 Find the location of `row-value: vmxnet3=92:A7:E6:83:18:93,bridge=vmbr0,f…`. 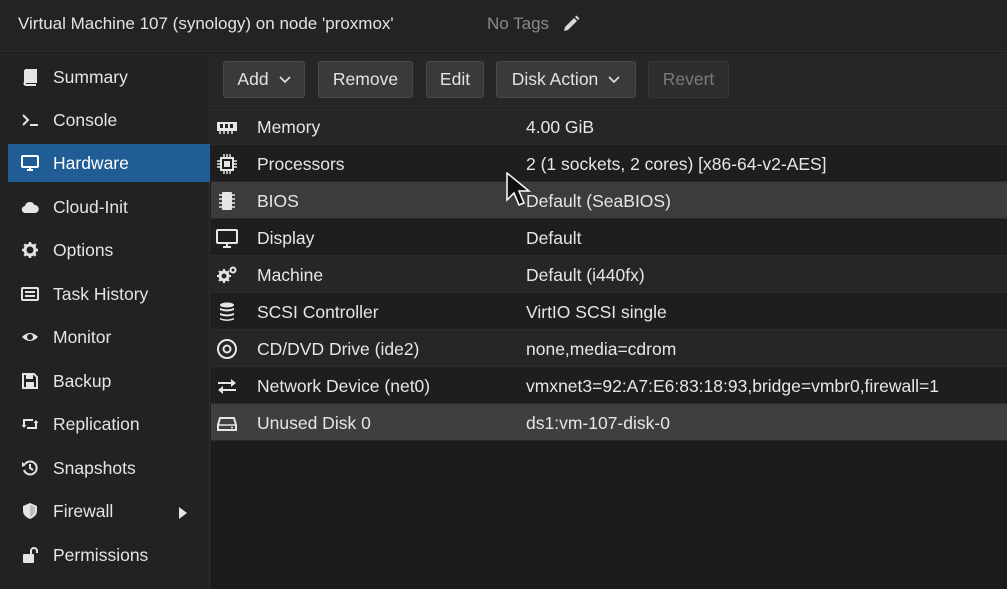

row-value: vmxnet3=92:A7:E6:83:18:93,bridge=vmbr0,f… is located at coordinates (732, 386).